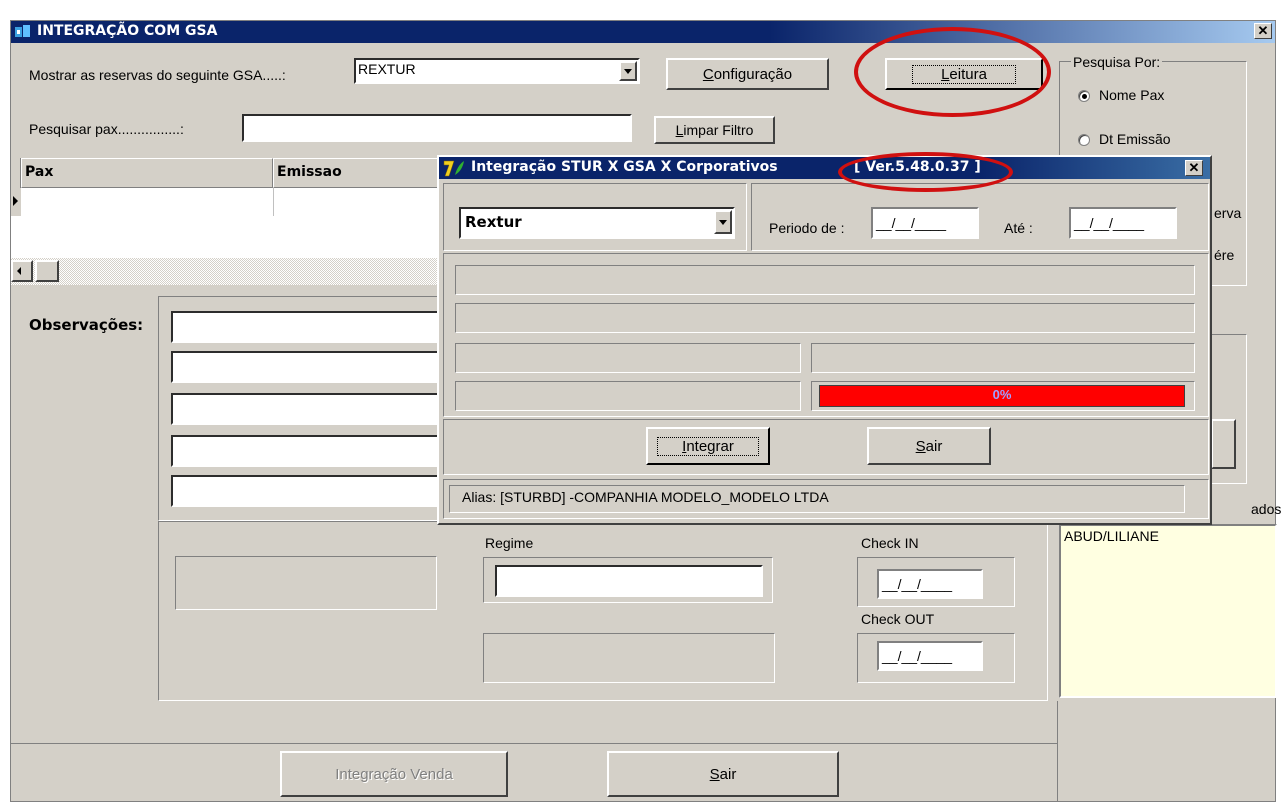 Image resolution: width=1281 pixels, height=804 pixels. I want to click on partial-reserva-label: erva, so click(1228, 213).